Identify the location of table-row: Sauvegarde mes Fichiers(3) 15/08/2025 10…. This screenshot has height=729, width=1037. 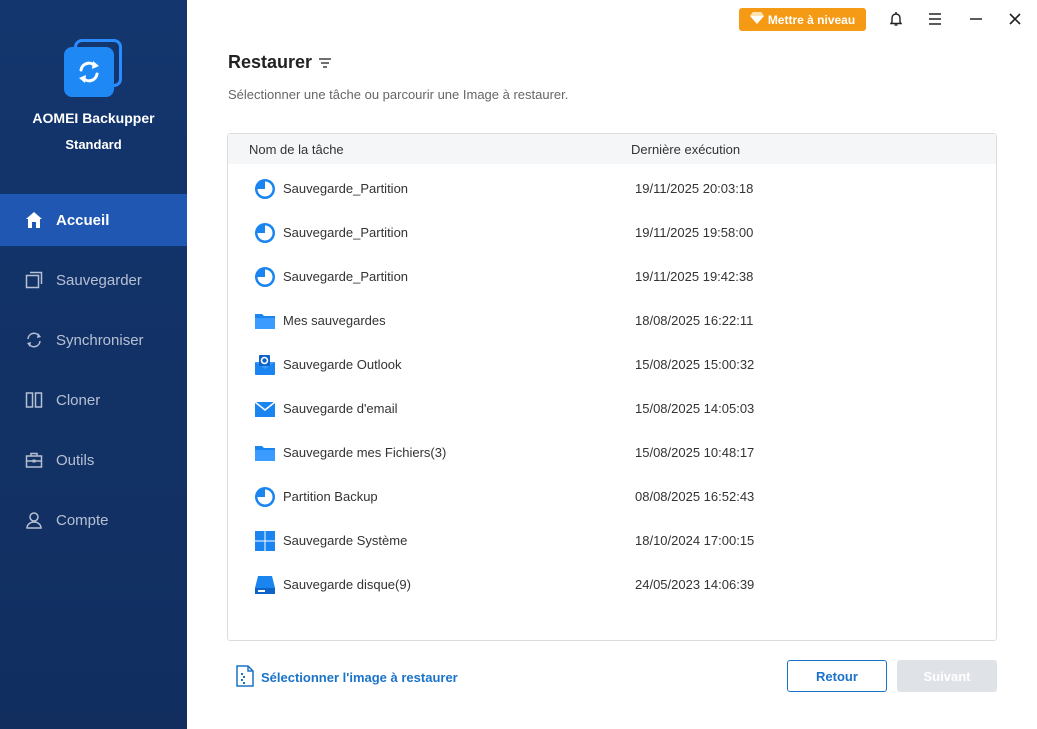
(612, 453).